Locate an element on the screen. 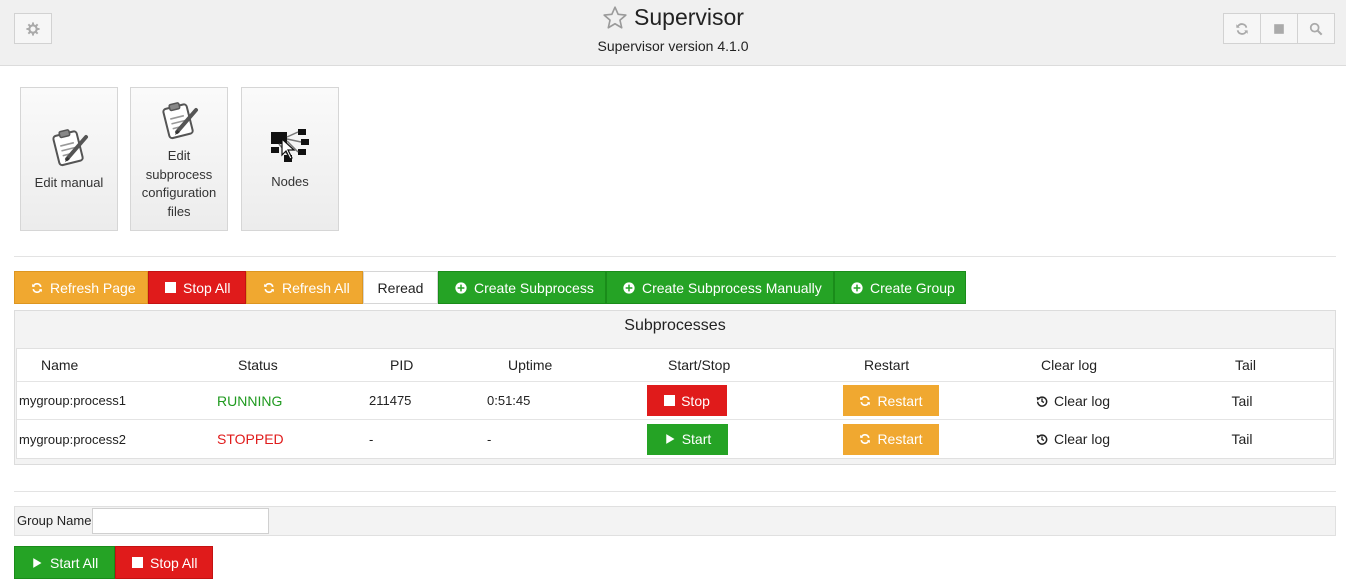 Image resolution: width=1346 pixels, height=583 pixels. app-header: Supervisor Supervisor version 4.1.0 is located at coordinates (673, 33).